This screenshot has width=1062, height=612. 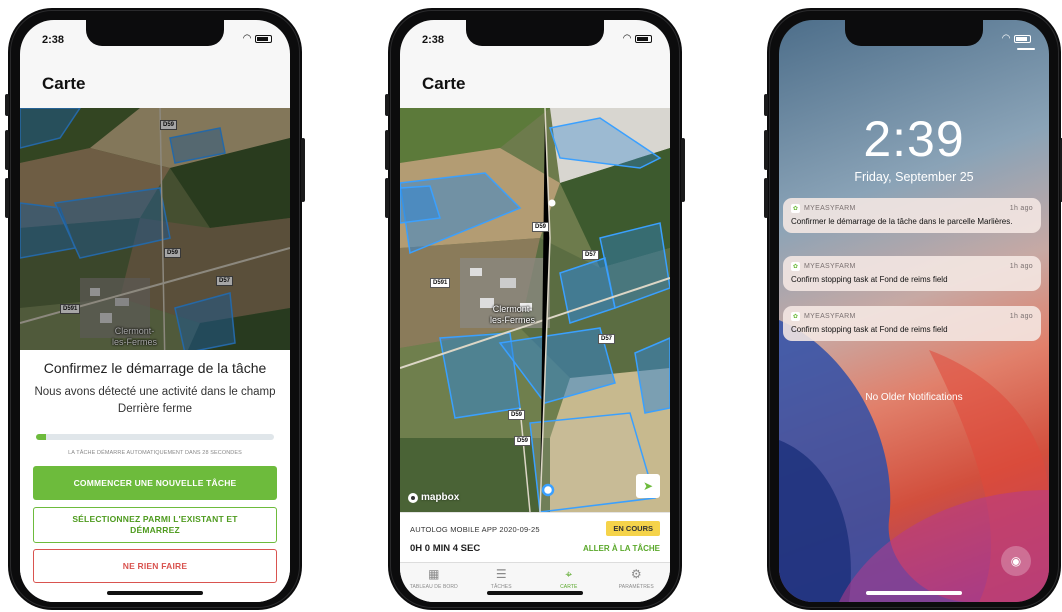 What do you see at coordinates (914, 139) in the screenshot?
I see `lock-time: 2:39` at bounding box center [914, 139].